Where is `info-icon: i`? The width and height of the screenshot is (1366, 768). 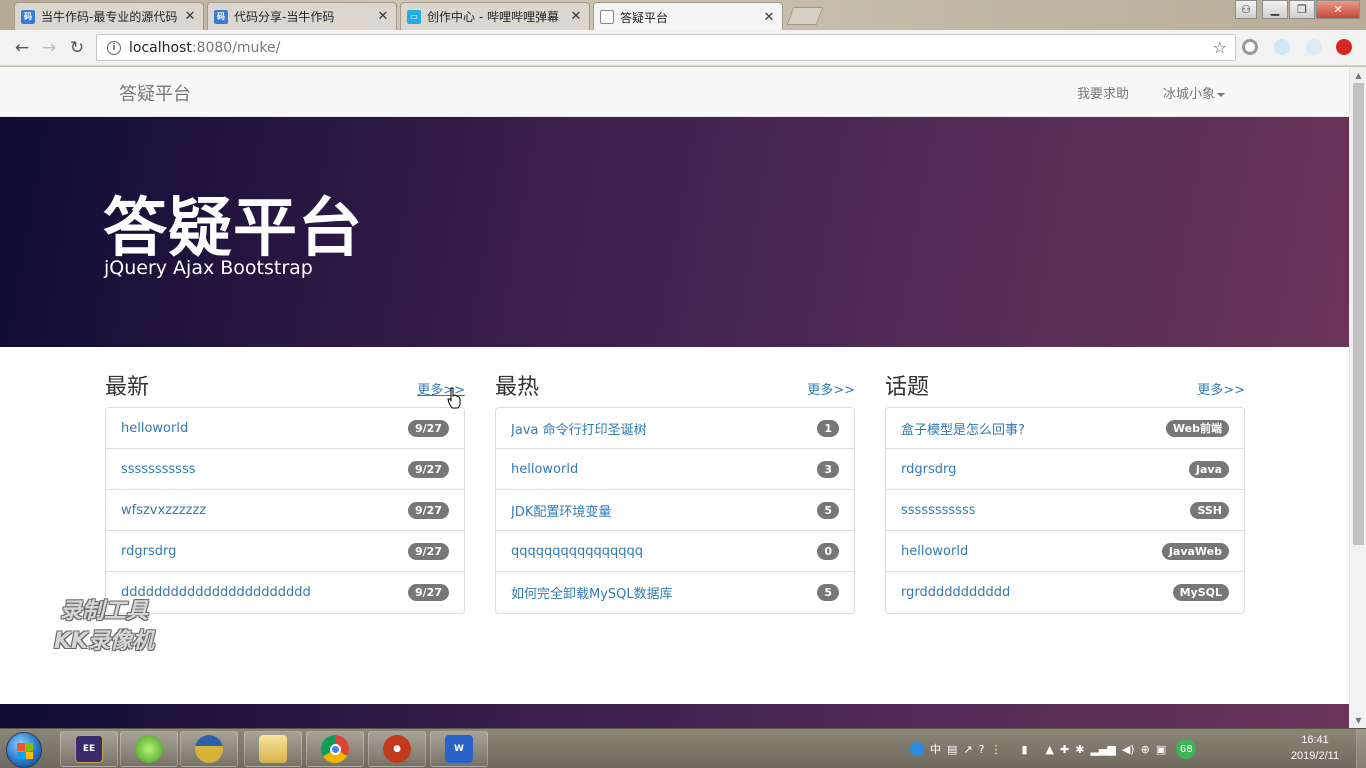 info-icon: i is located at coordinates (114, 47).